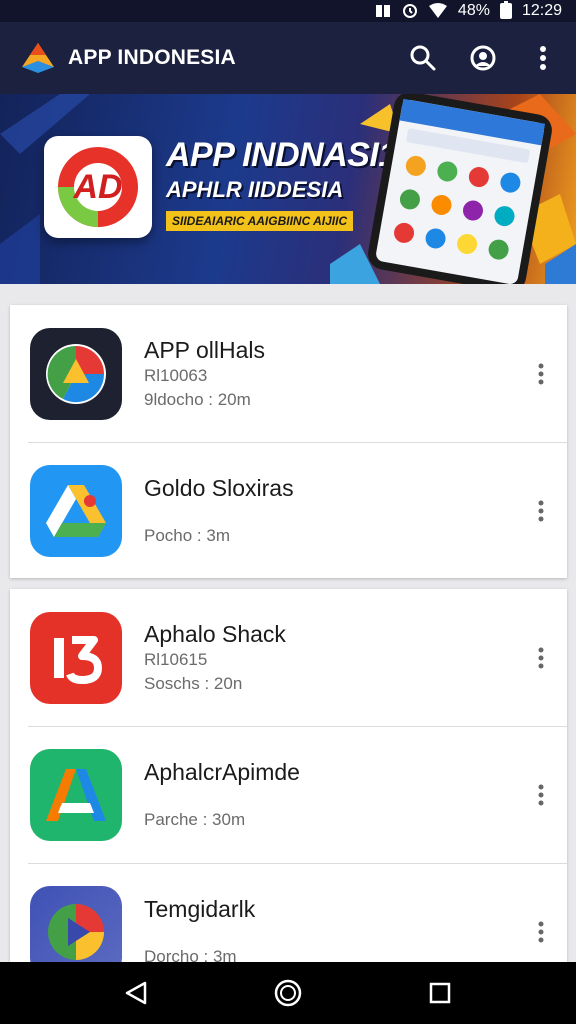 This screenshot has height=1024, width=576. Describe the element at coordinates (187, 535) in the screenshot. I see `app-meta-2: Pocho : 3m` at that location.